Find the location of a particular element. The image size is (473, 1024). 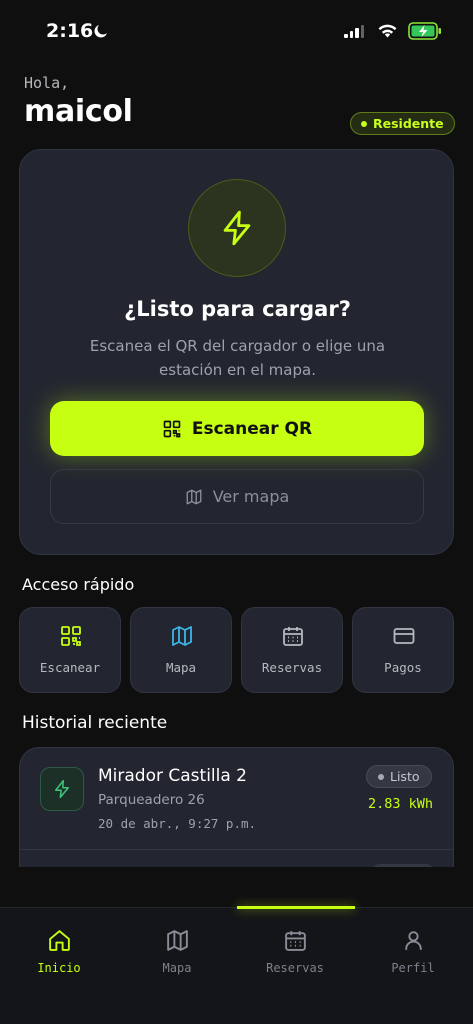

nav-tab-reservations: Reservas is located at coordinates (295, 948).